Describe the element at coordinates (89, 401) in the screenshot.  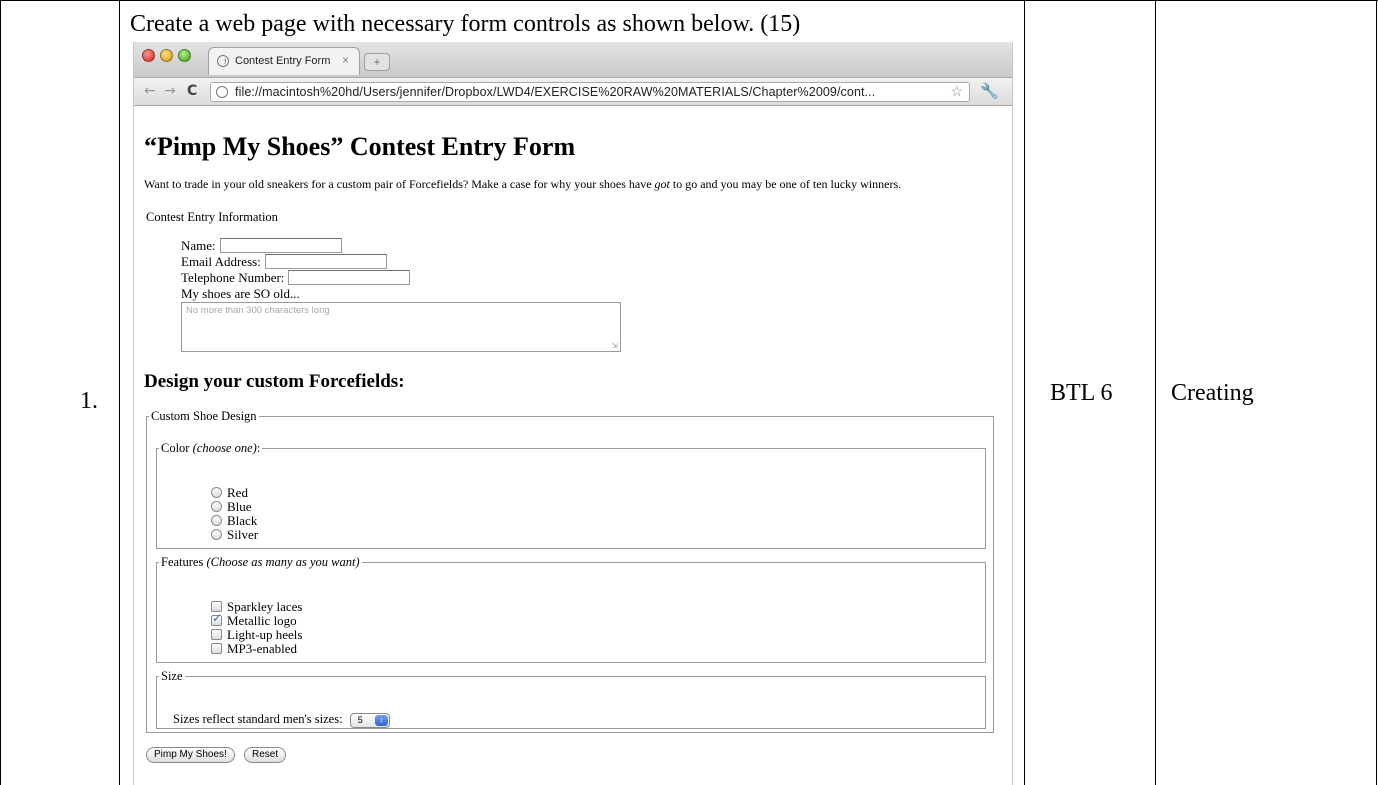
I see `question-number: 1.` at that location.